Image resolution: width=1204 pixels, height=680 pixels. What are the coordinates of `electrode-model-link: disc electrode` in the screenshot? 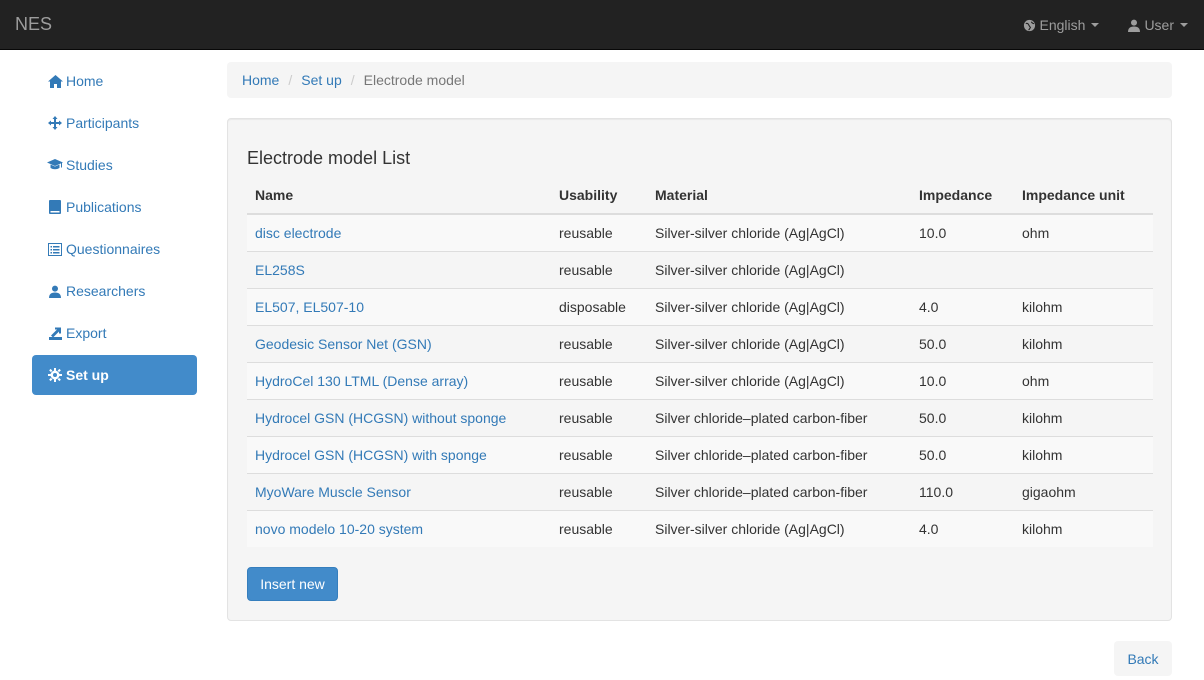 It's located at (298, 233).